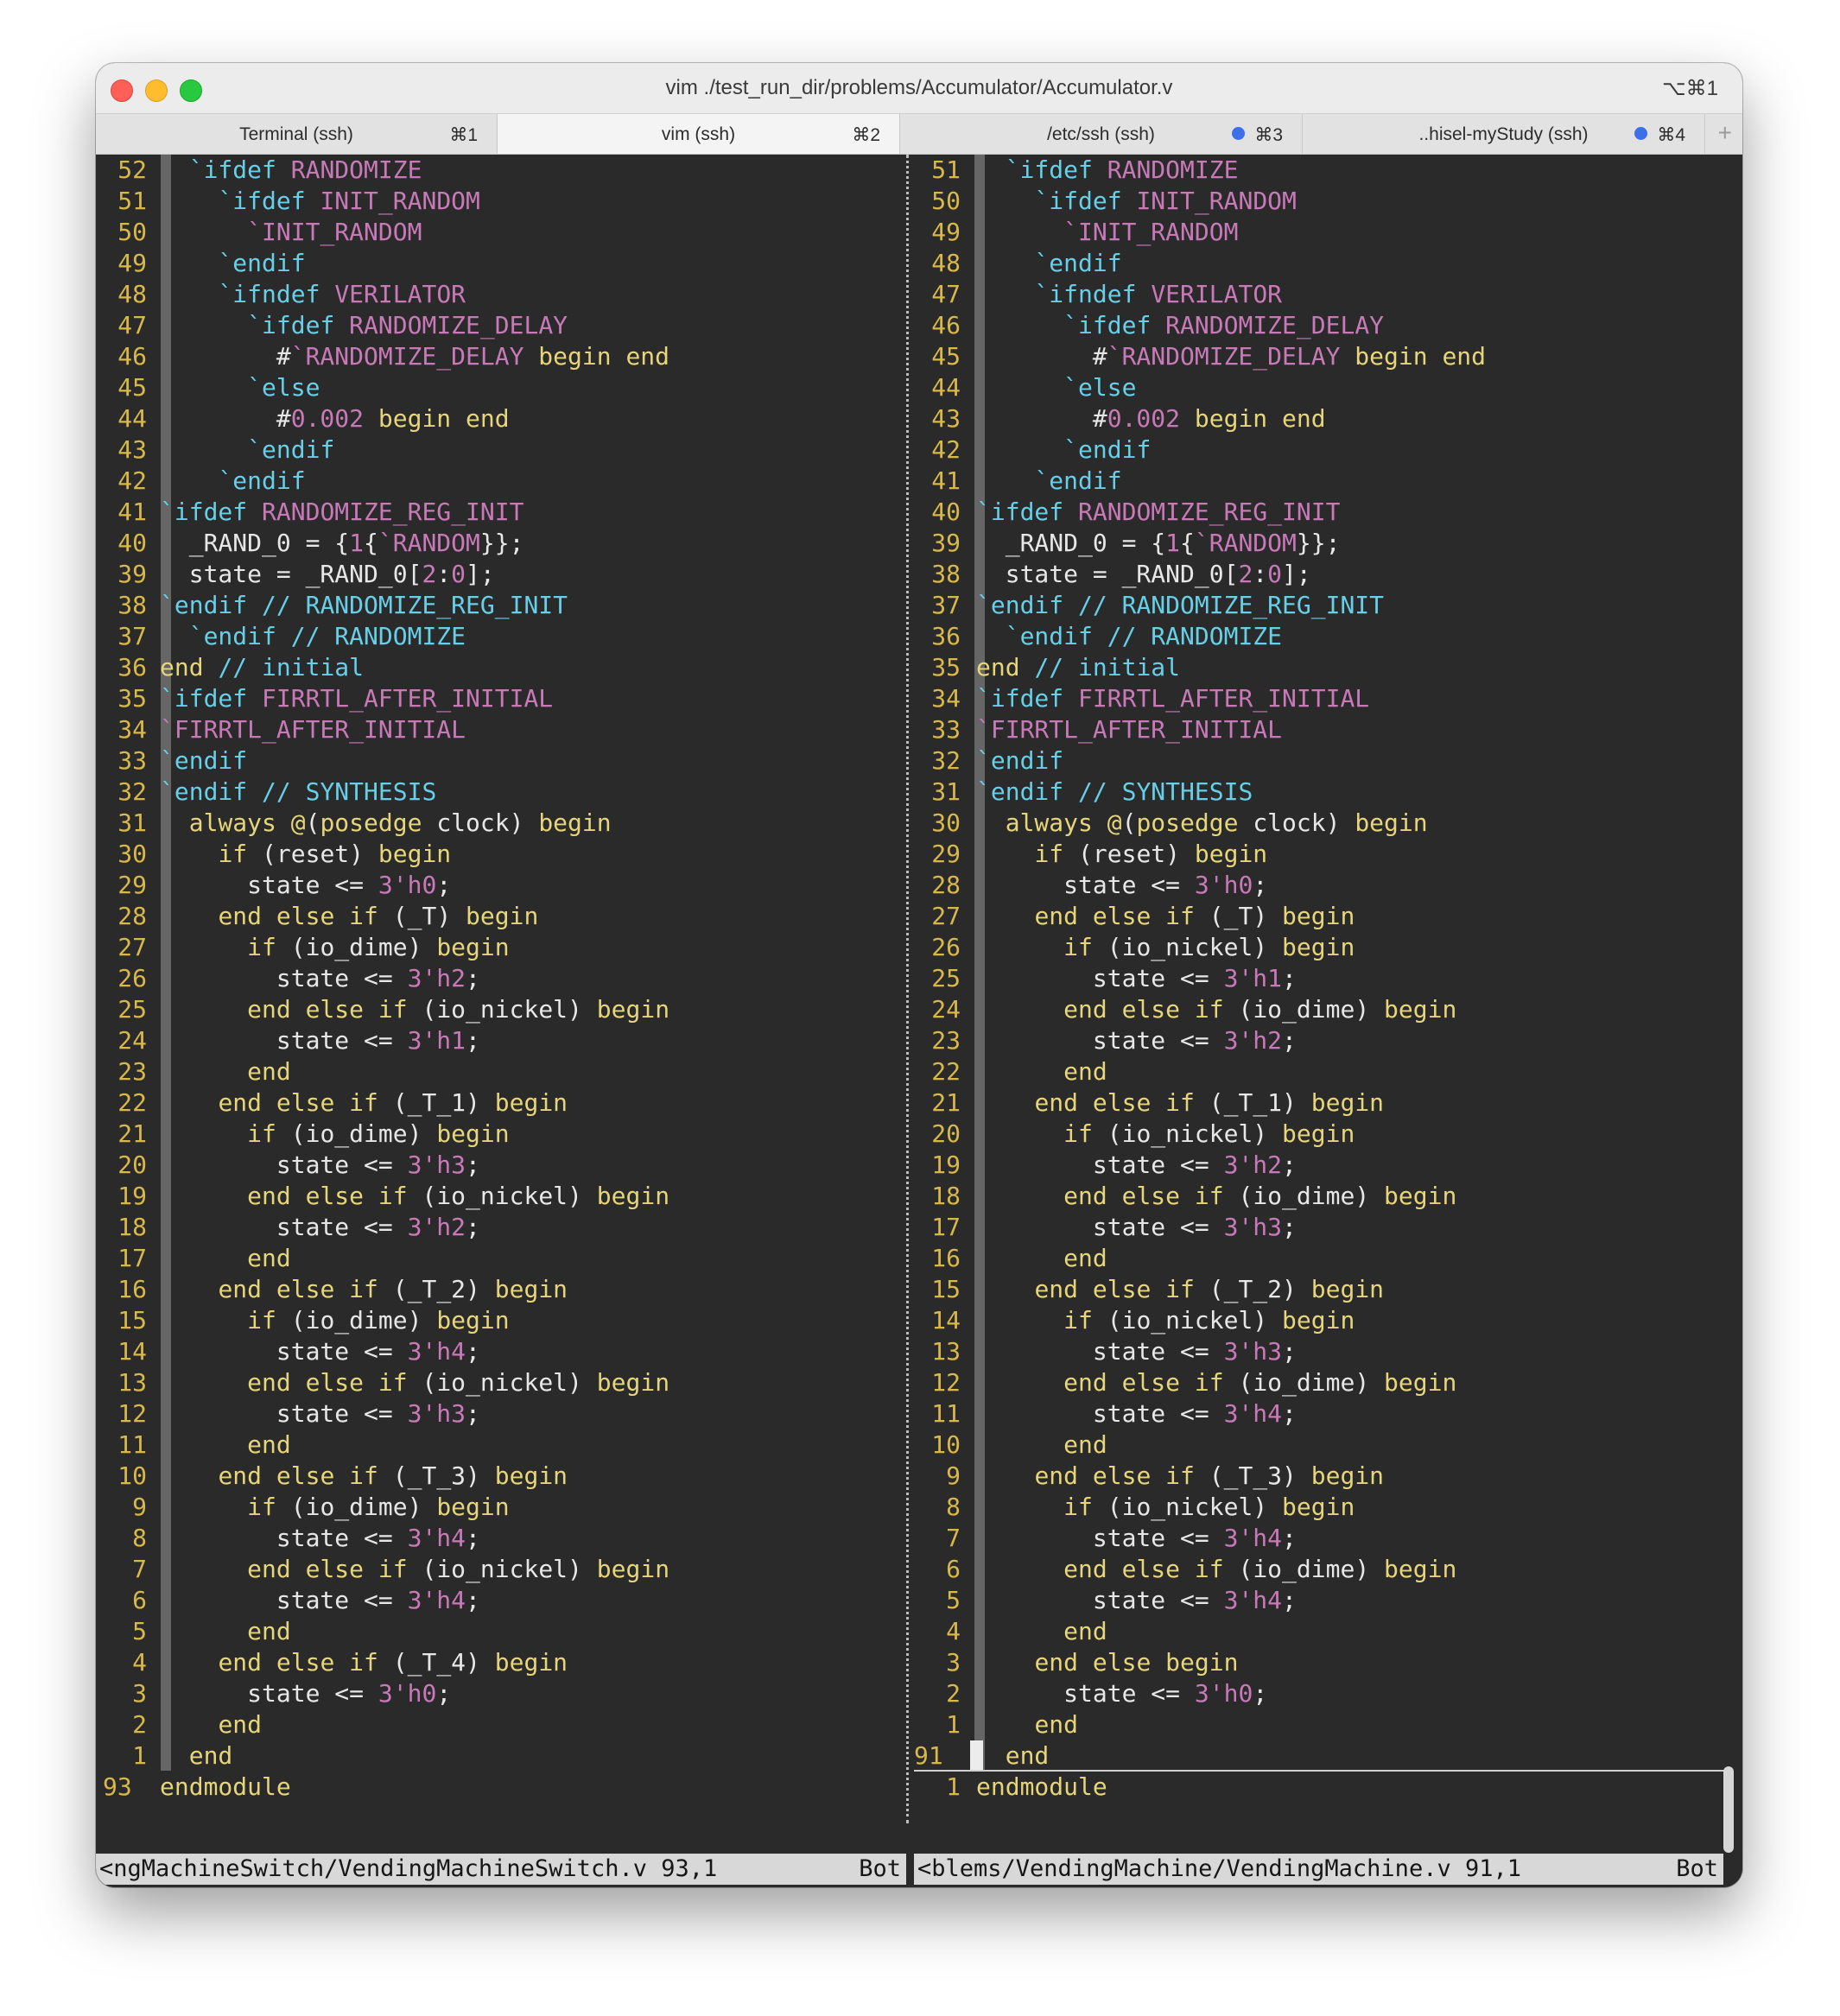  Describe the element at coordinates (1209, 947) in the screenshot. I see `code-text: if (io_nickel) begin` at that location.